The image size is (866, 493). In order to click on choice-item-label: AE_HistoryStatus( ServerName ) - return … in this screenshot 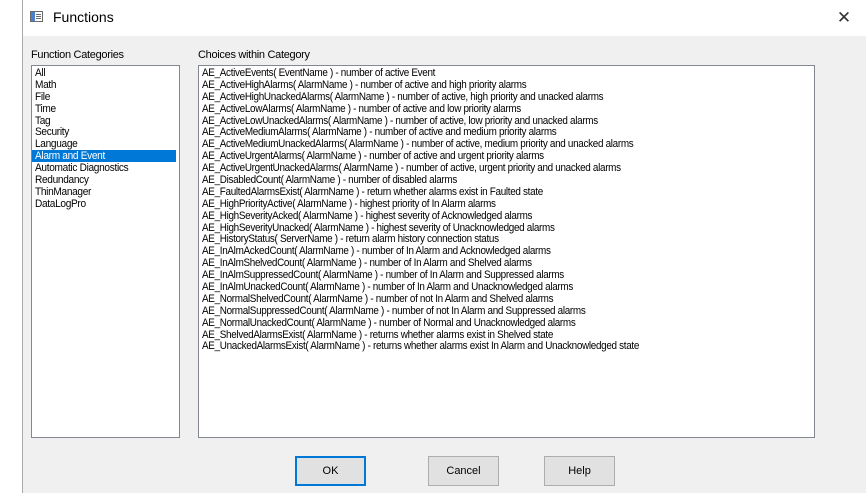, I will do `click(350, 239)`.